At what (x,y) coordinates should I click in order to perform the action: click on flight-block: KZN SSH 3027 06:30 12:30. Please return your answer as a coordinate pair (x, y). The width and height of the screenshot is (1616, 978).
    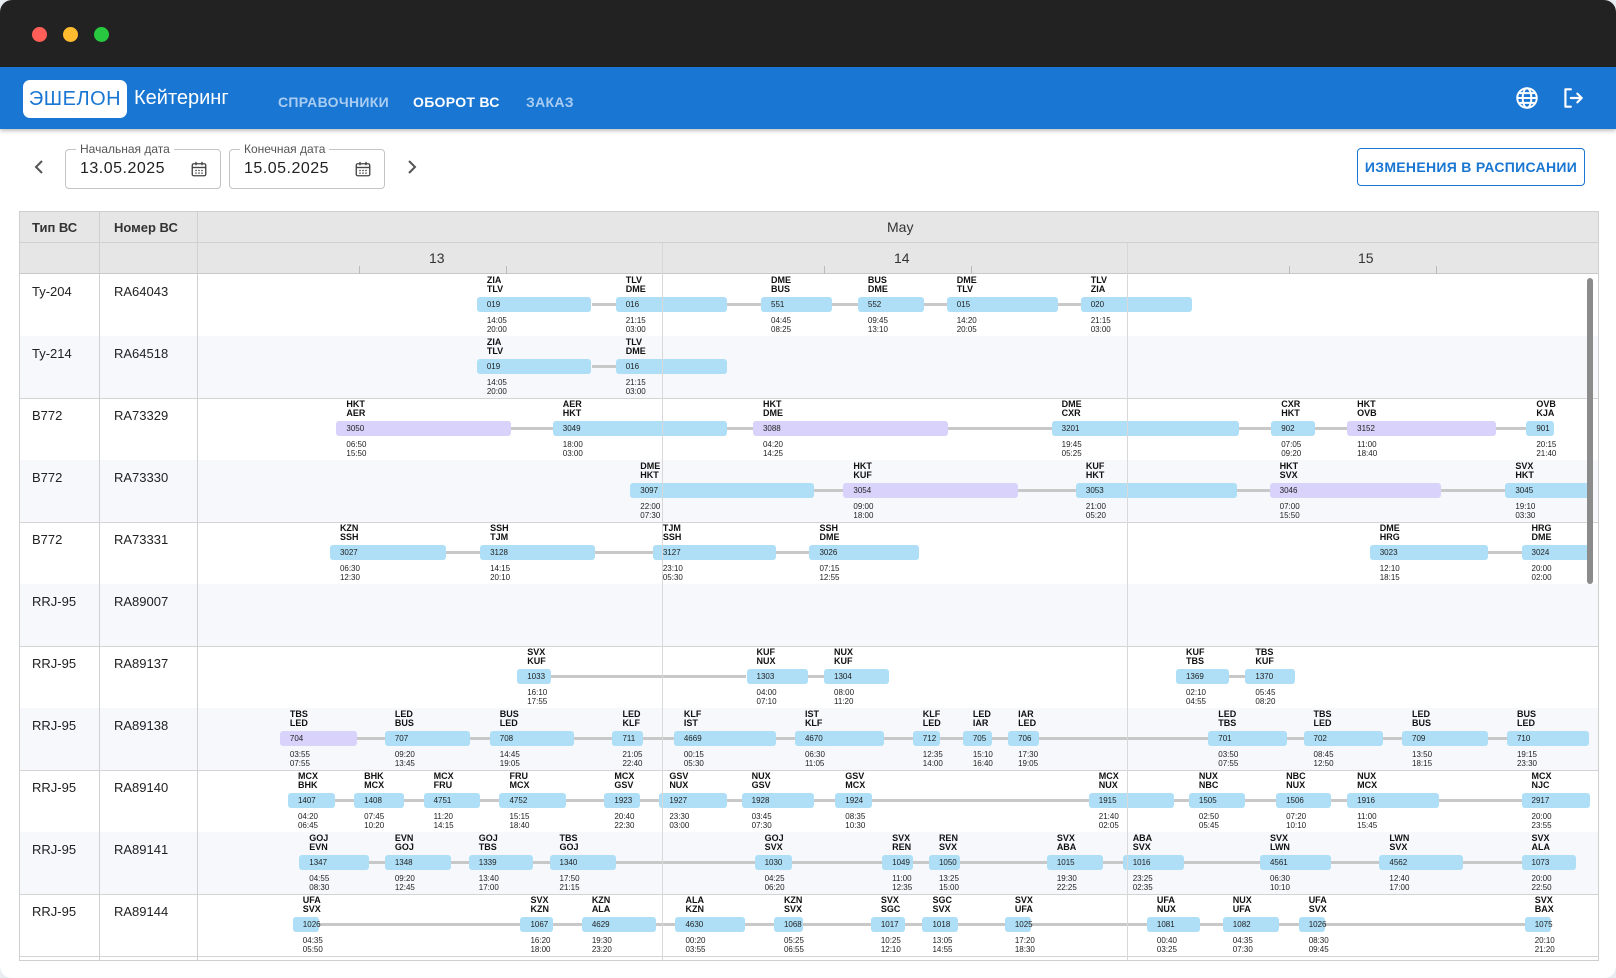
    Looking at the image, I should click on (388, 553).